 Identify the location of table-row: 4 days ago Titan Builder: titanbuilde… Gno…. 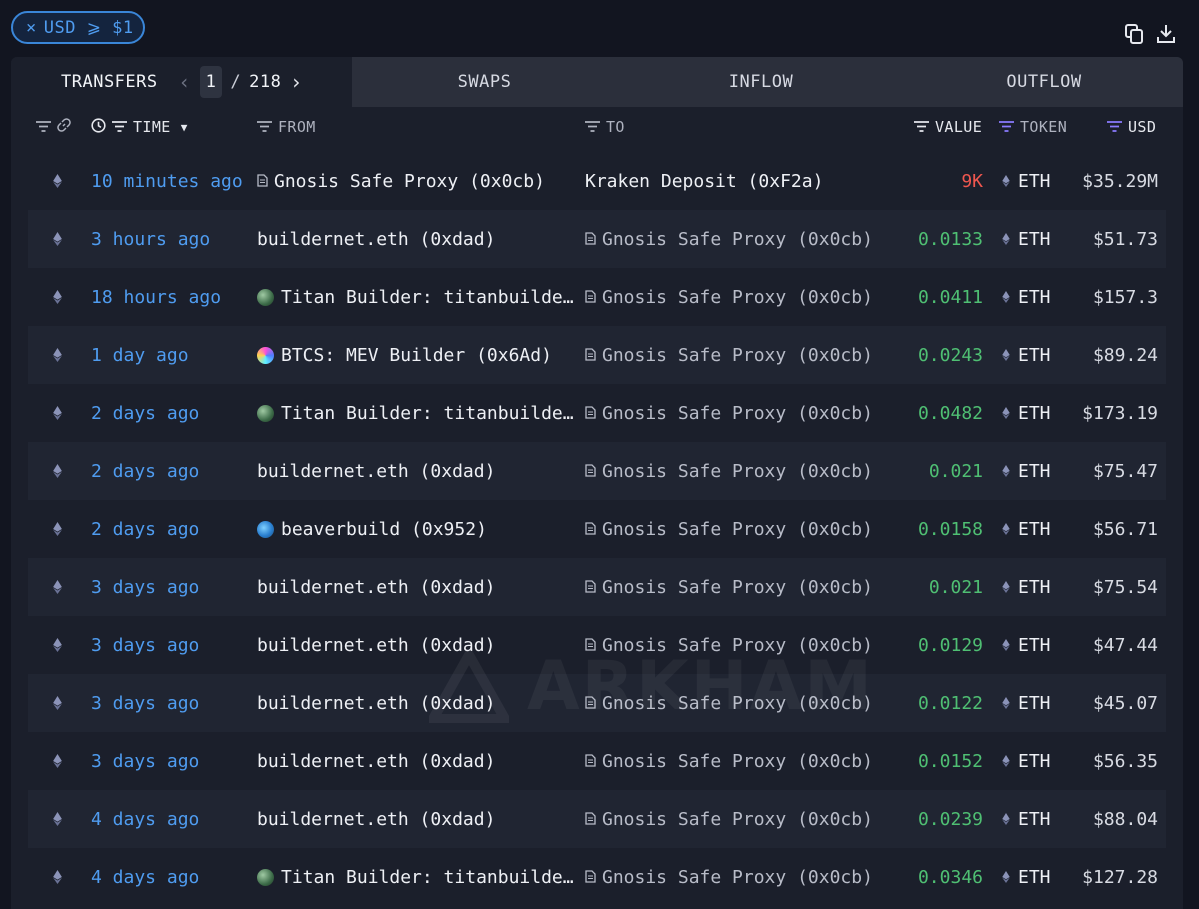
(597, 877).